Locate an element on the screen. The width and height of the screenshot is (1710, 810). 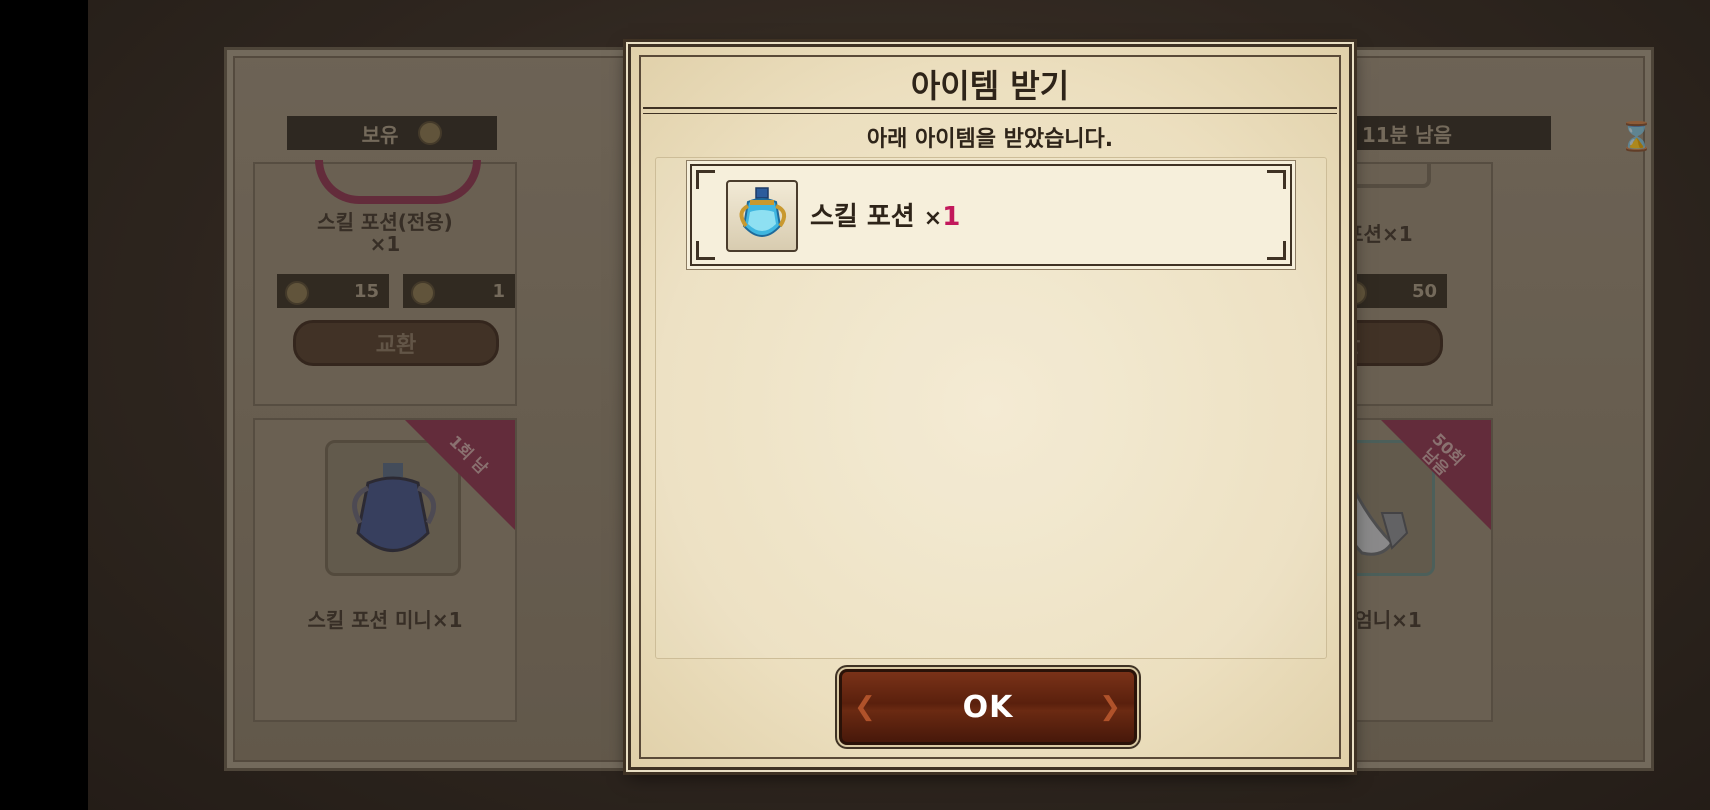
dialog-title: 아이템 받기 is located at coordinates (990, 86).